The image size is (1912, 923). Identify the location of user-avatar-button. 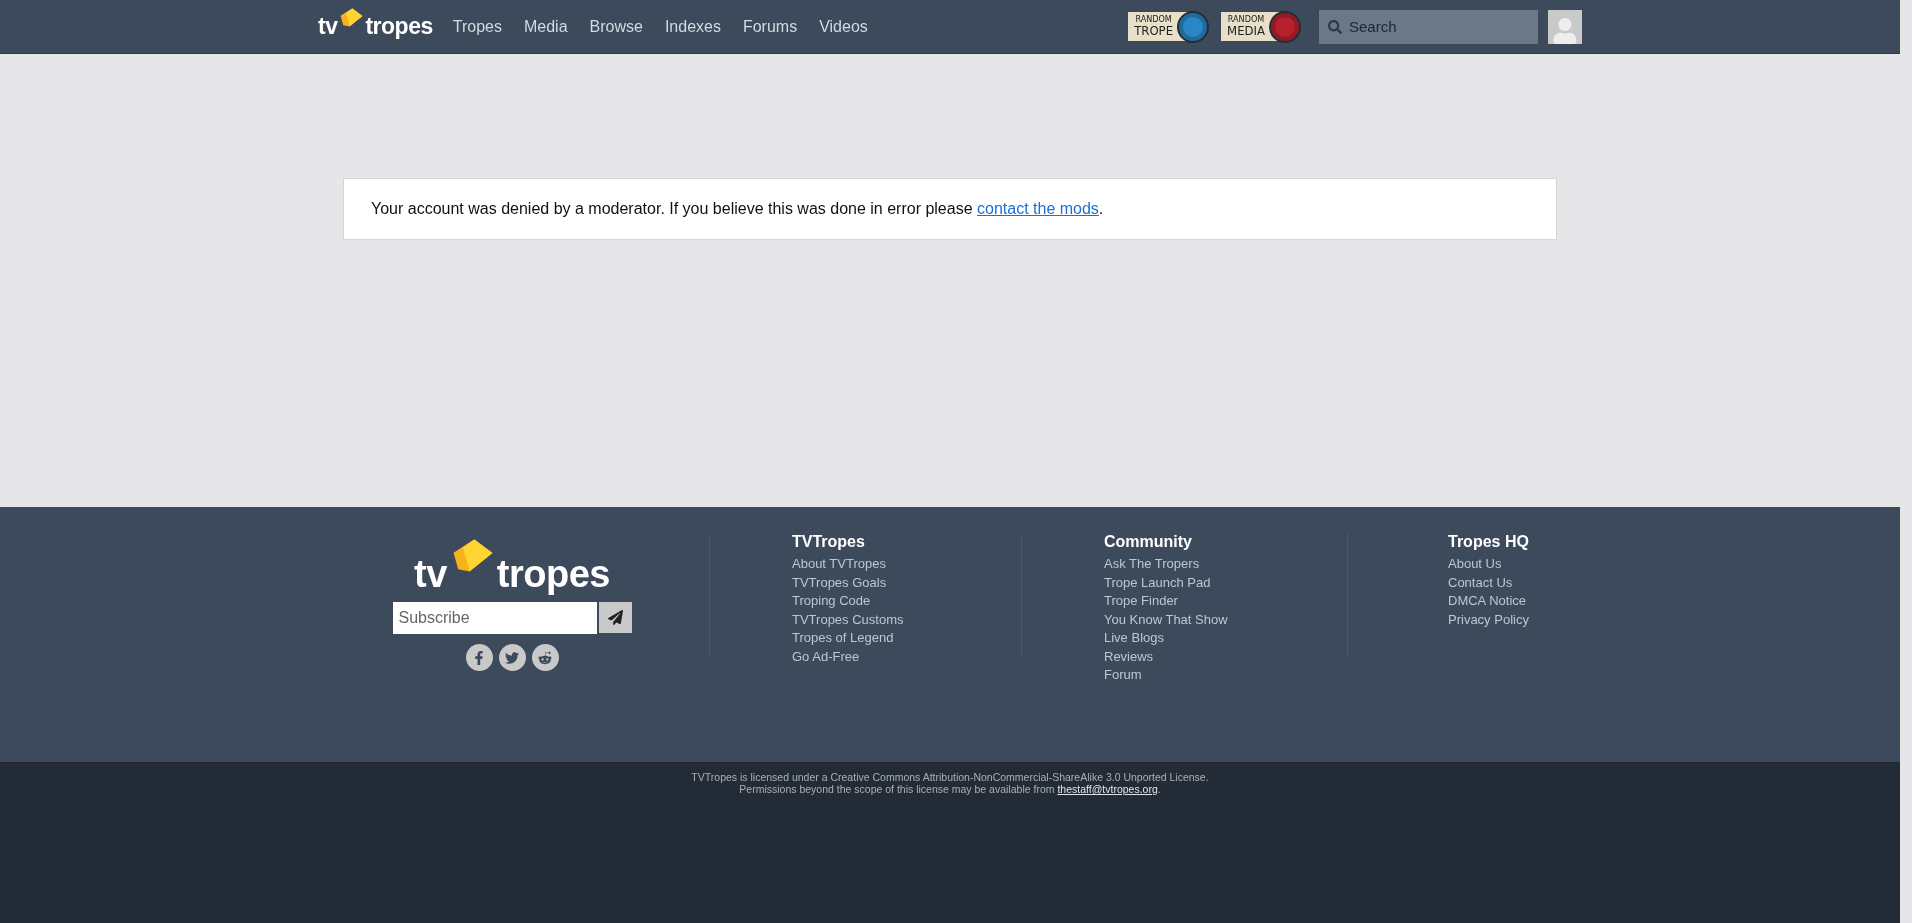
(1565, 26).